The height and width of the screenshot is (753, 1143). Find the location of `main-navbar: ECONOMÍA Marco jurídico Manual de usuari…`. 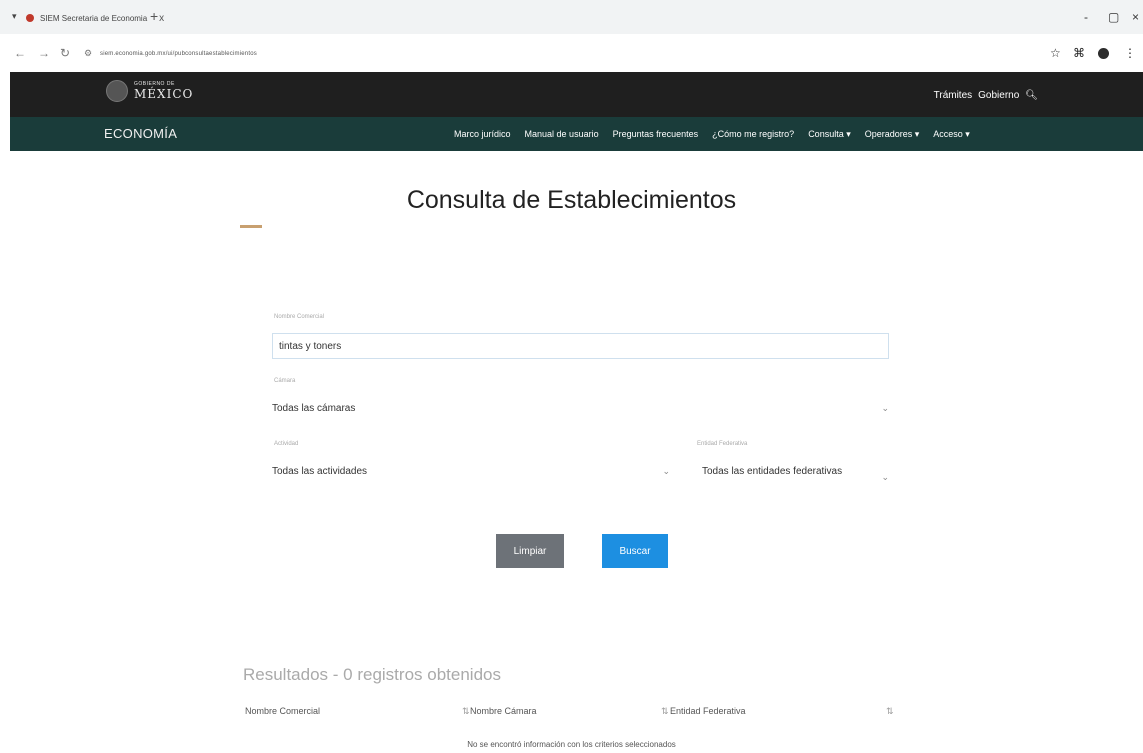

main-navbar: ECONOMÍA Marco jurídico Manual de usuari… is located at coordinates (576, 134).